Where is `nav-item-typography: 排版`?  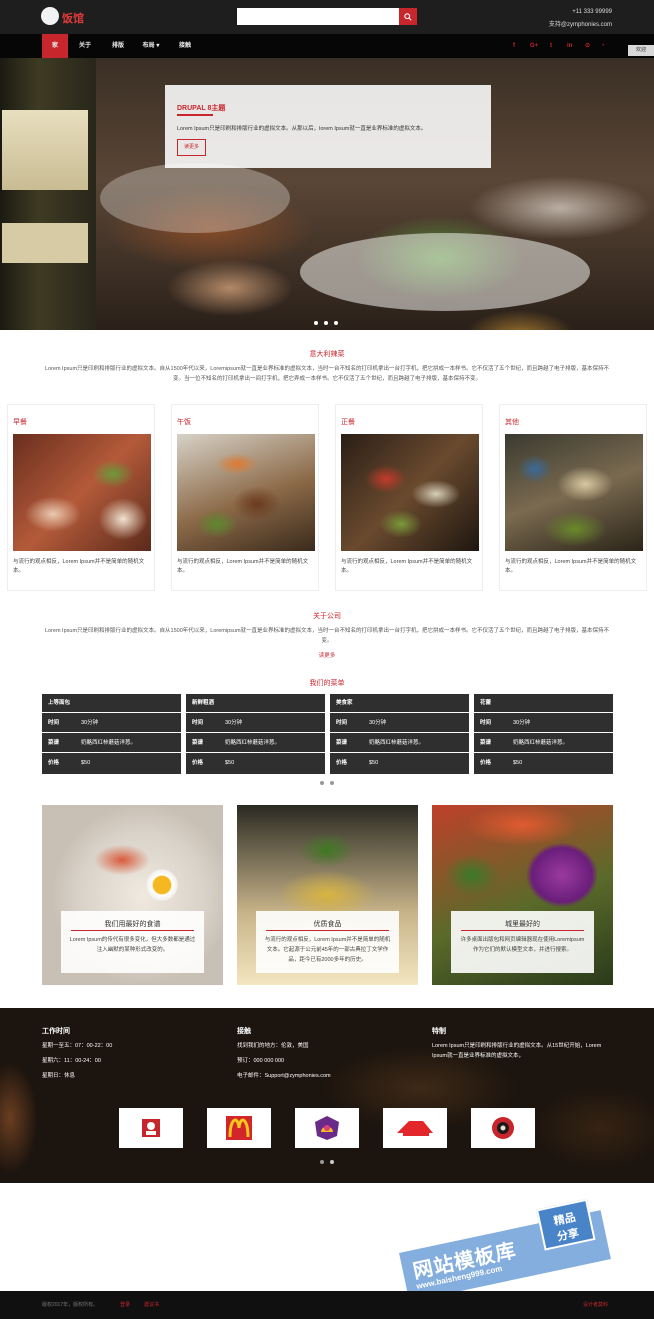 nav-item-typography: 排版 is located at coordinates (118, 46).